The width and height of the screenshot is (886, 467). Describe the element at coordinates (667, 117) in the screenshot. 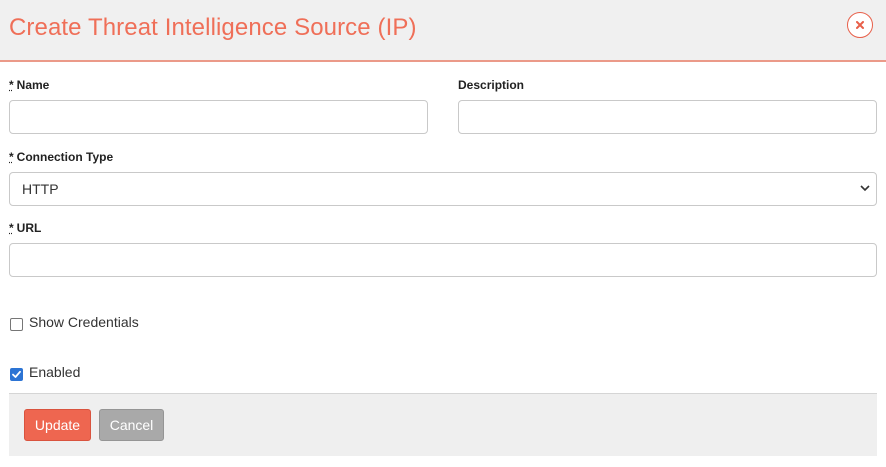

I see `description-input` at that location.